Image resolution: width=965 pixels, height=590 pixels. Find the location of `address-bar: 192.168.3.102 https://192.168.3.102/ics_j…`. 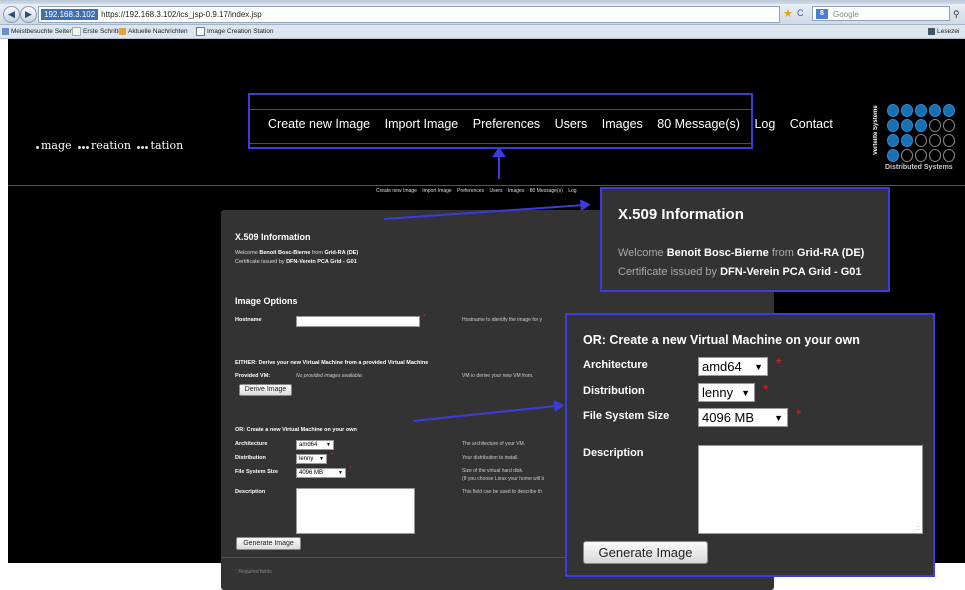

address-bar: 192.168.3.102 https://192.168.3.102/ics_j… is located at coordinates (409, 14).